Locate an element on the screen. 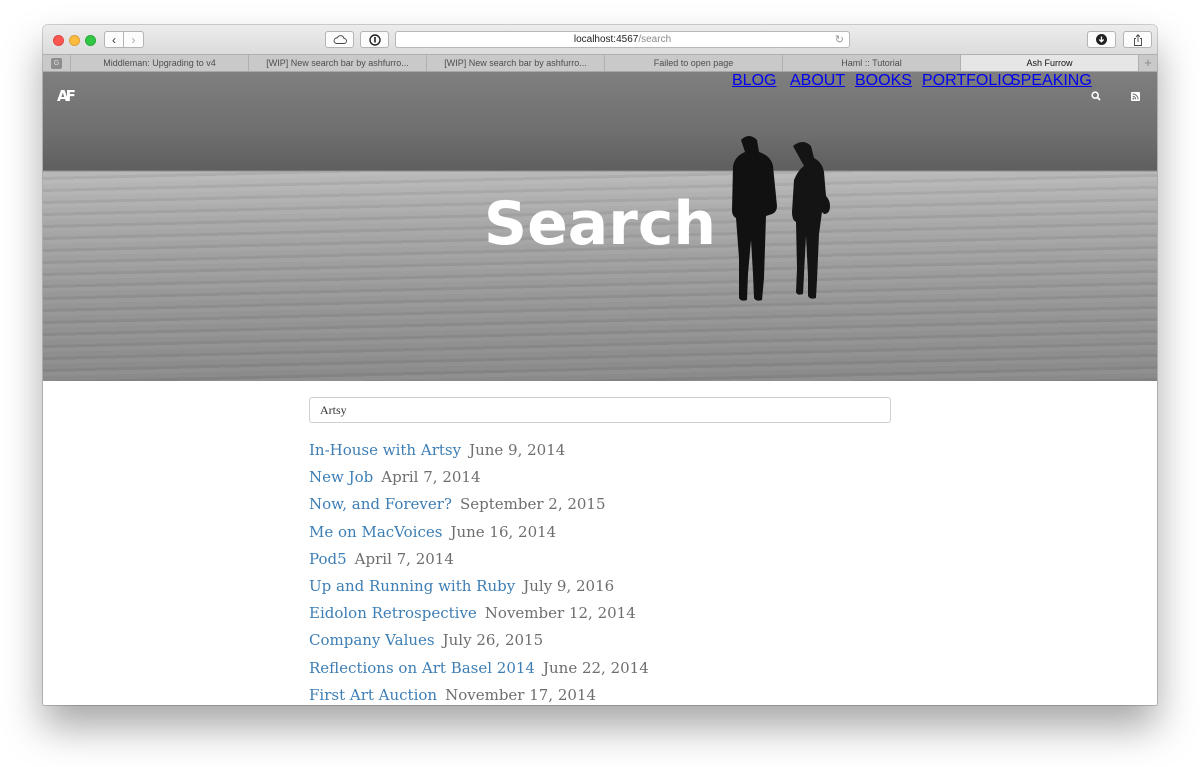  forward-button: › is located at coordinates (134, 39).